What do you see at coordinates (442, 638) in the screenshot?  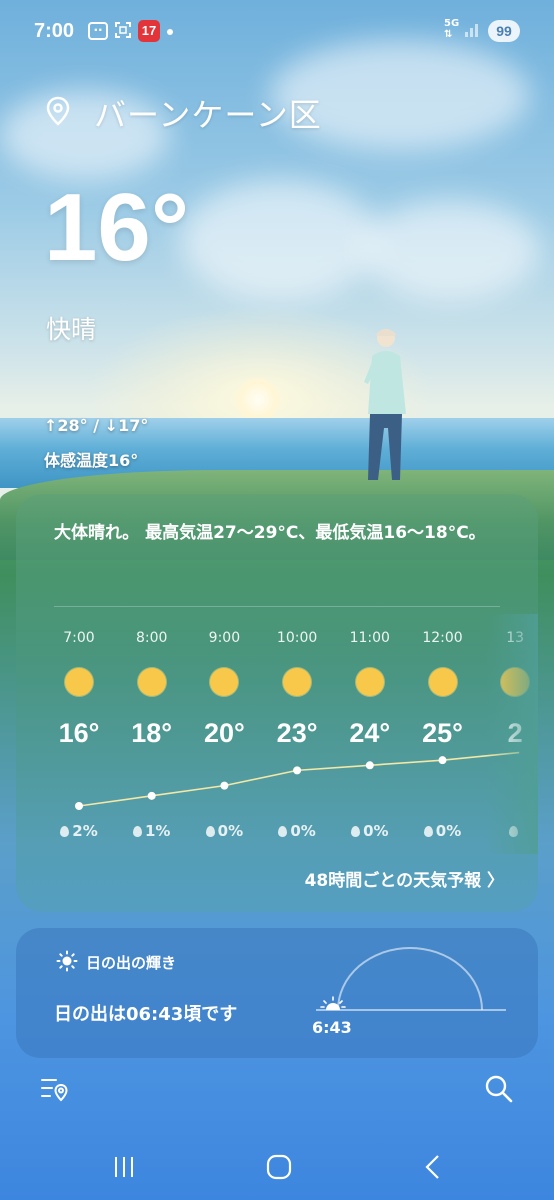 I see `hour-label: 12:00` at bounding box center [442, 638].